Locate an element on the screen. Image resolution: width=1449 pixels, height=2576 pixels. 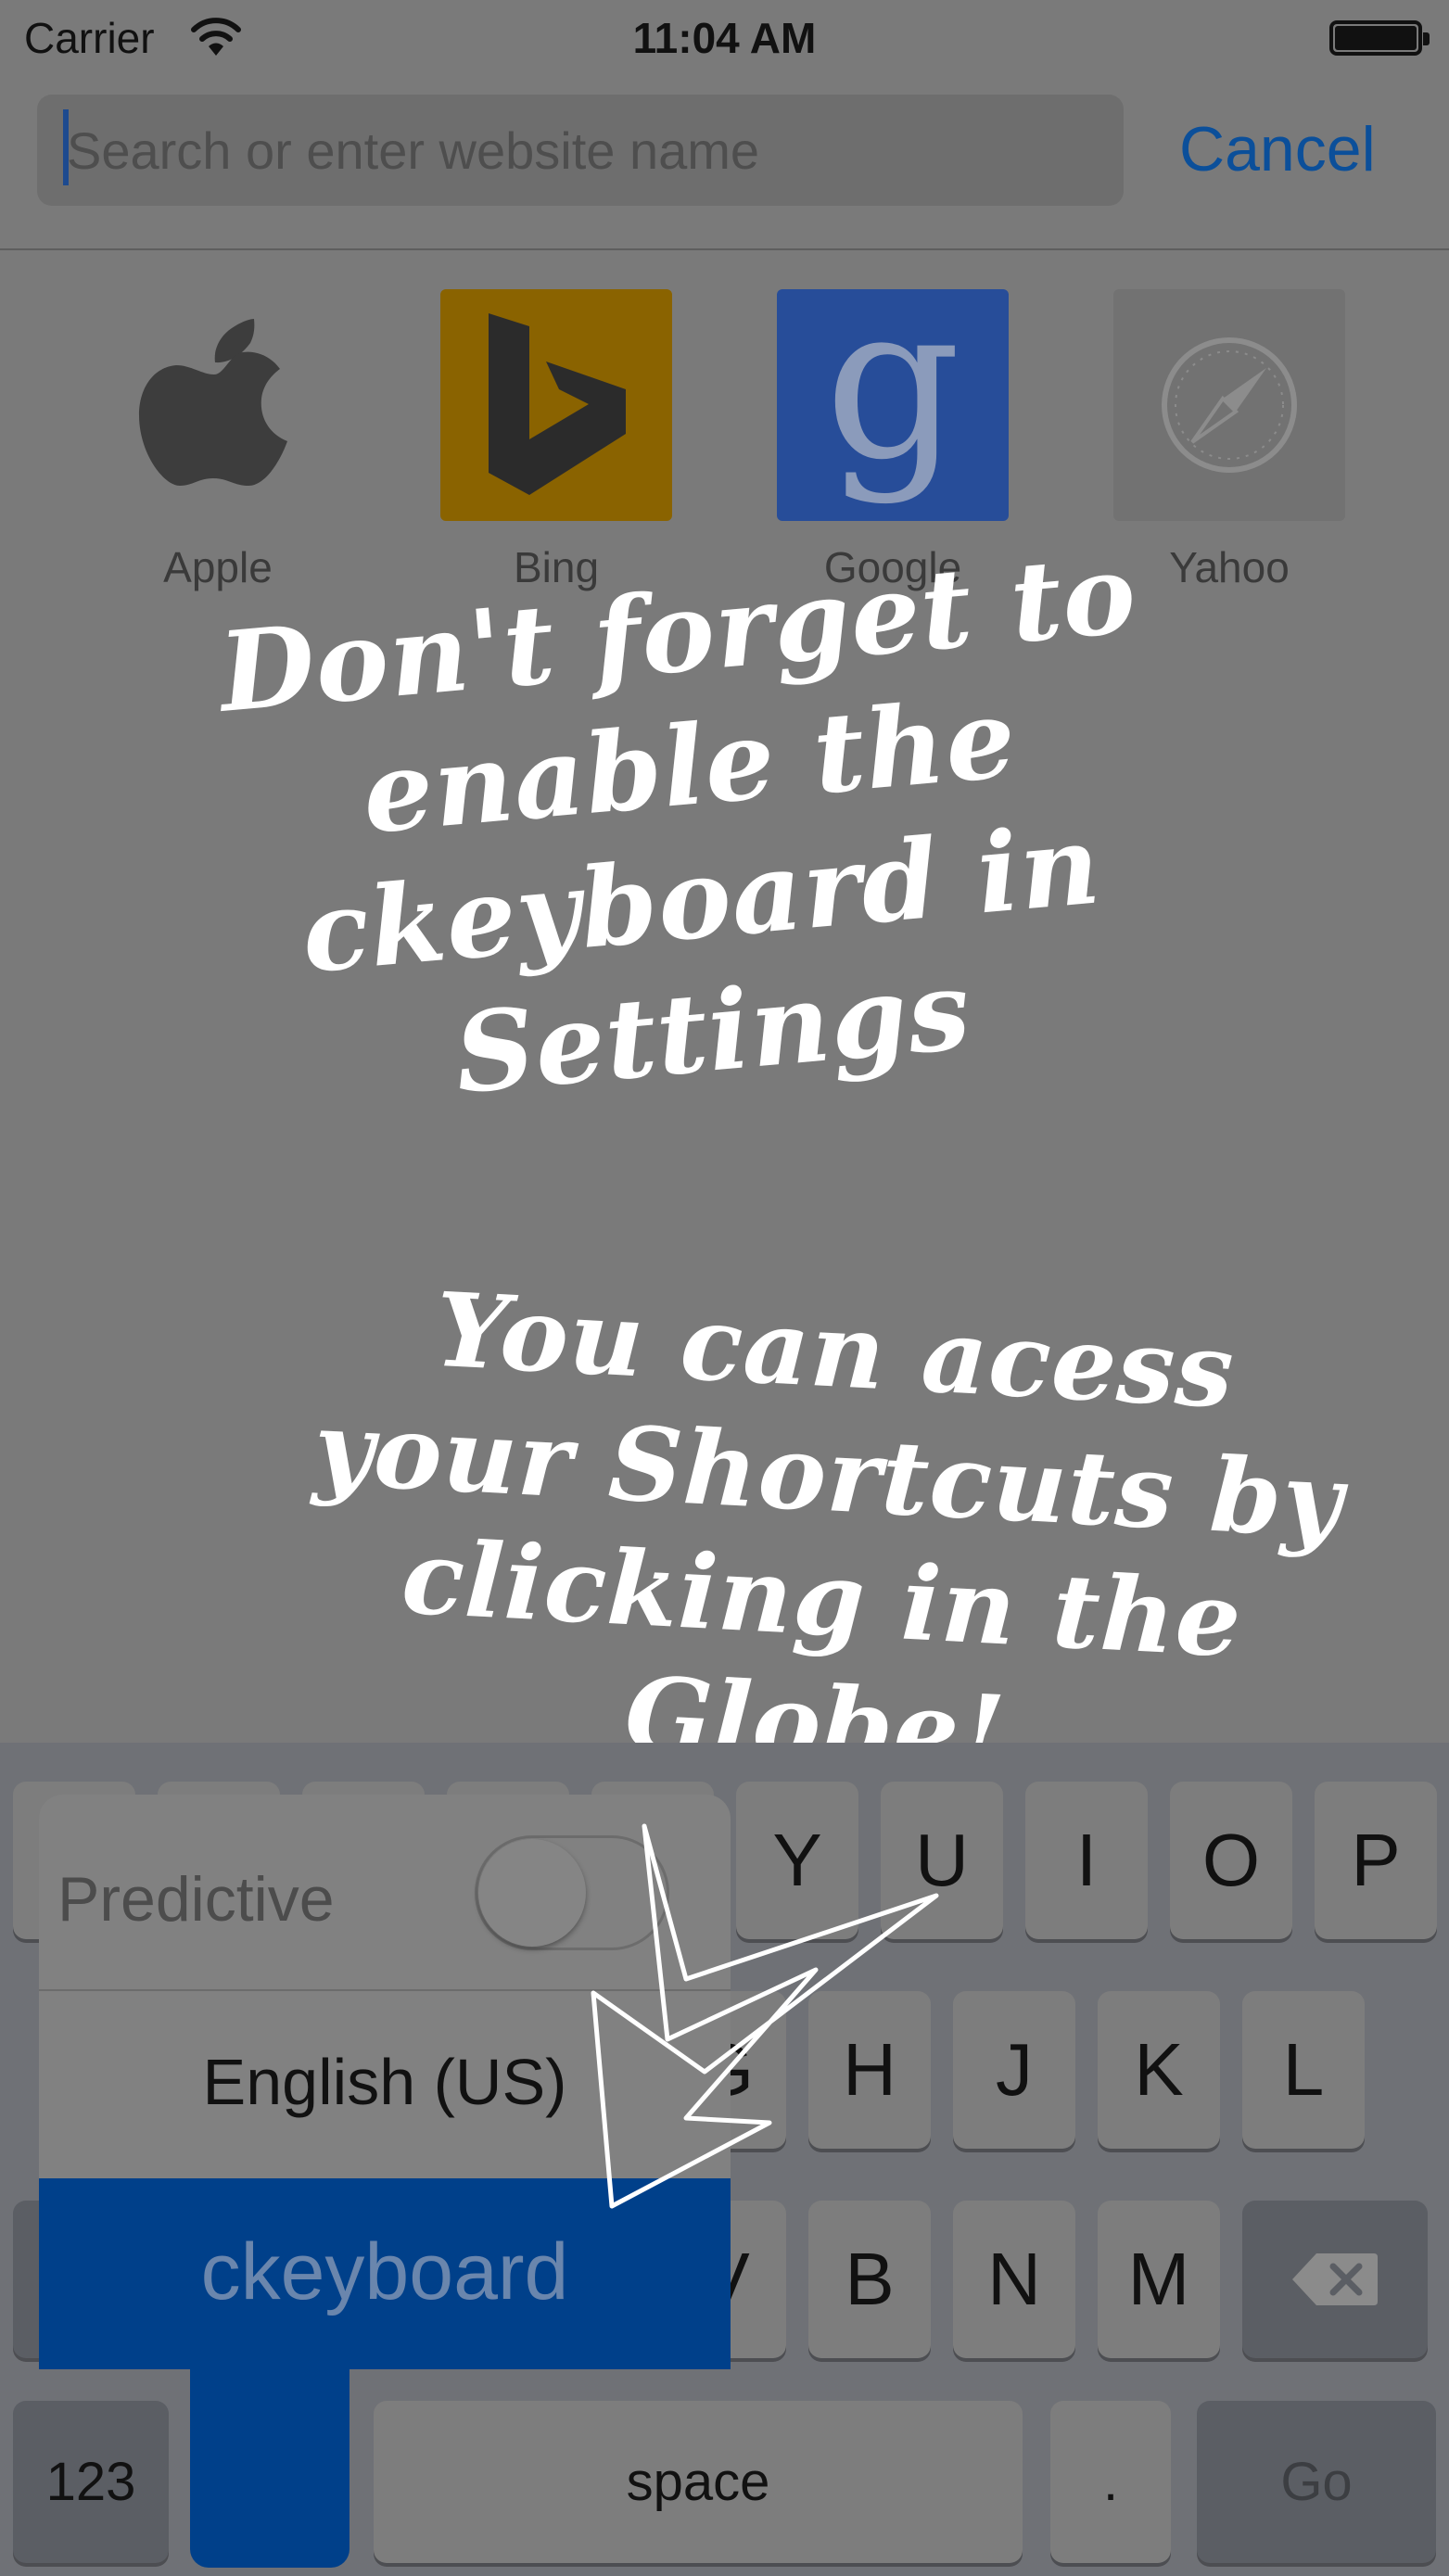
clock: 11:04 AM is located at coordinates (724, 38).